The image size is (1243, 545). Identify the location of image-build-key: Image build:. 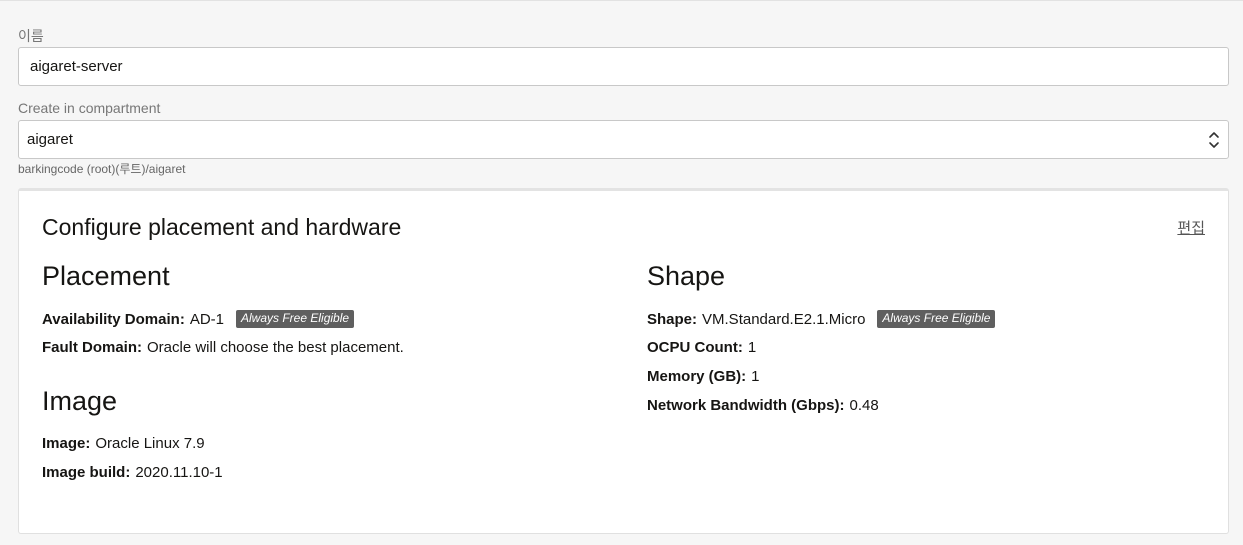
(86, 472).